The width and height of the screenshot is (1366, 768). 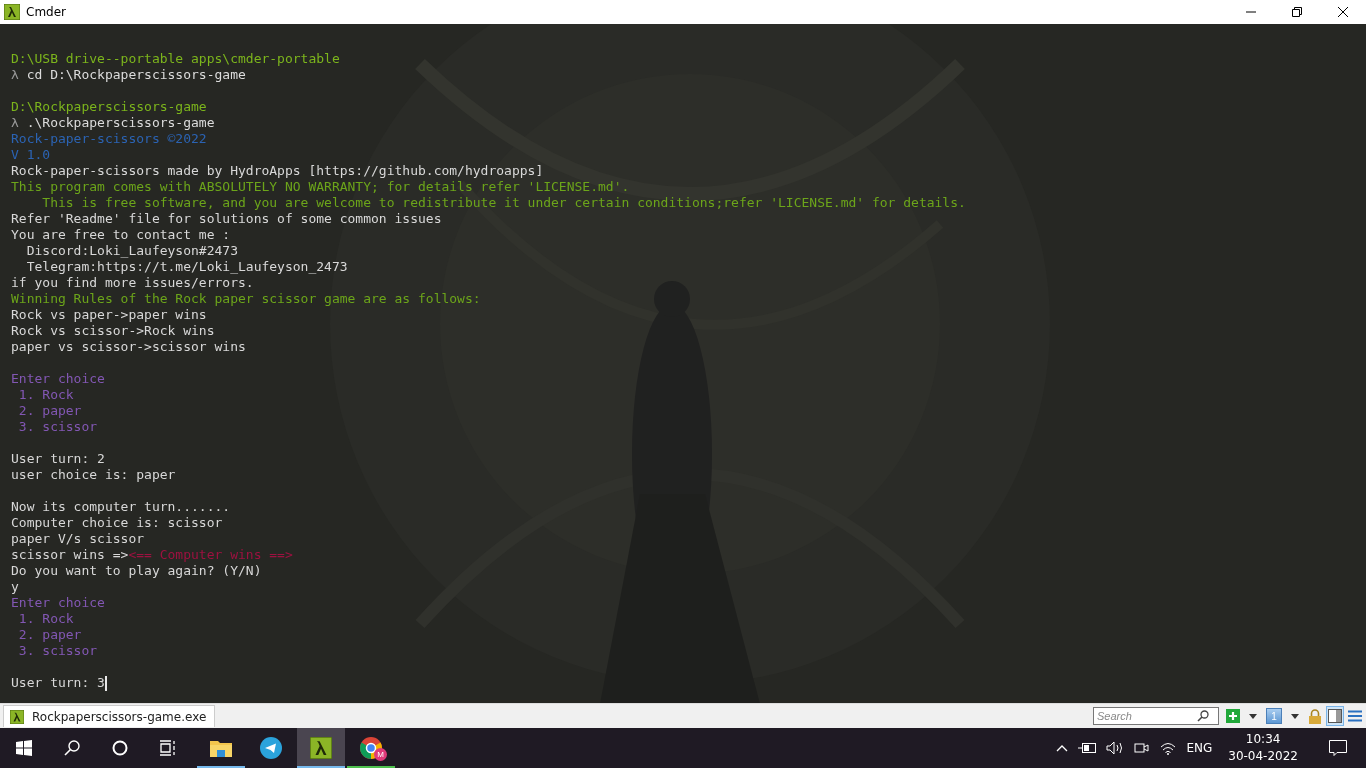 What do you see at coordinates (93, 475) in the screenshot?
I see `output-text: user choice is: paper` at bounding box center [93, 475].